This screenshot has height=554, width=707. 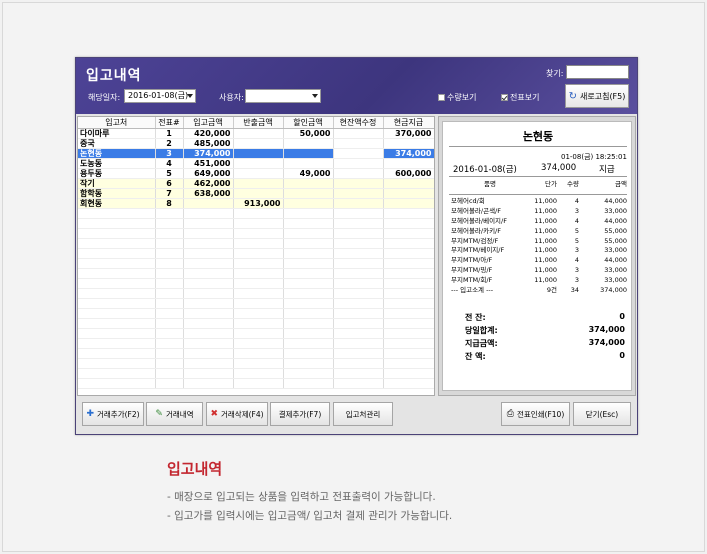 I want to click on table-row: 도농동 4 451,000, so click(x=256, y=163).